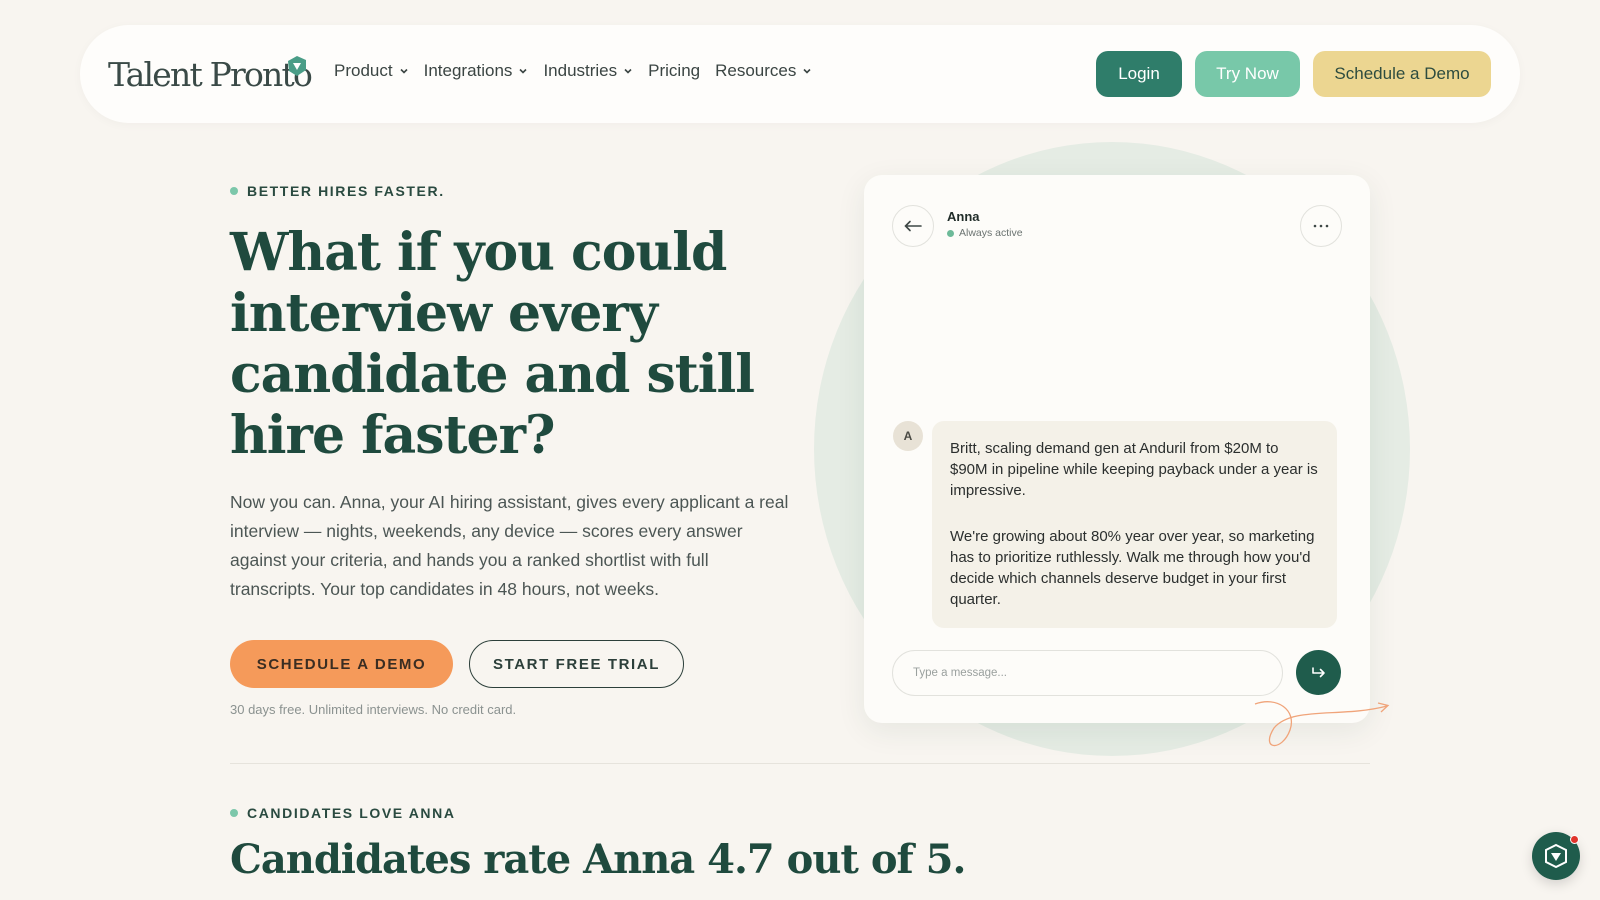 The height and width of the screenshot is (900, 1600). I want to click on section-divider, so click(800, 763).